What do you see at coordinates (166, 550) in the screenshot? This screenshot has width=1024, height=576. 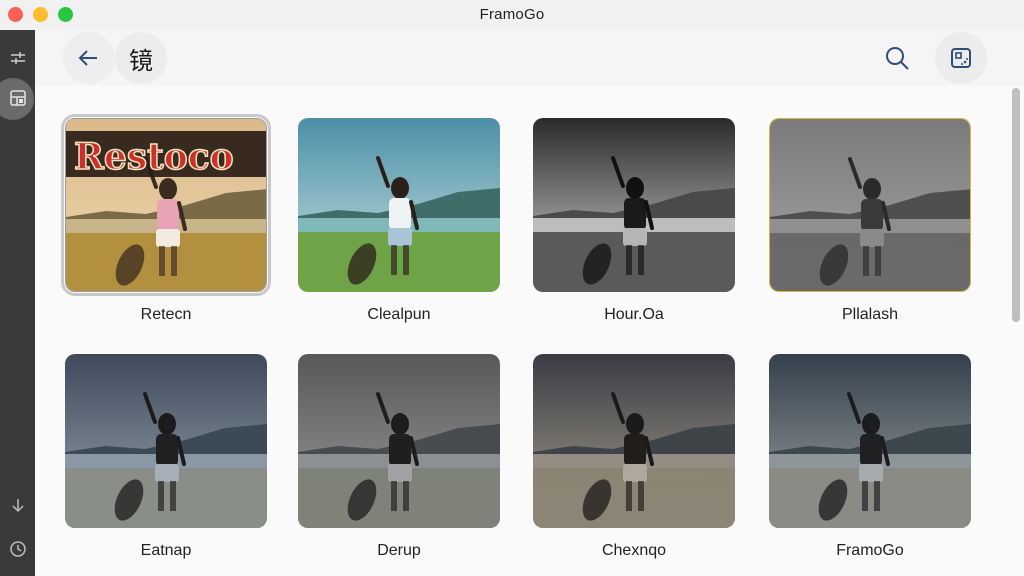 I see `filter-label: Eatnap` at bounding box center [166, 550].